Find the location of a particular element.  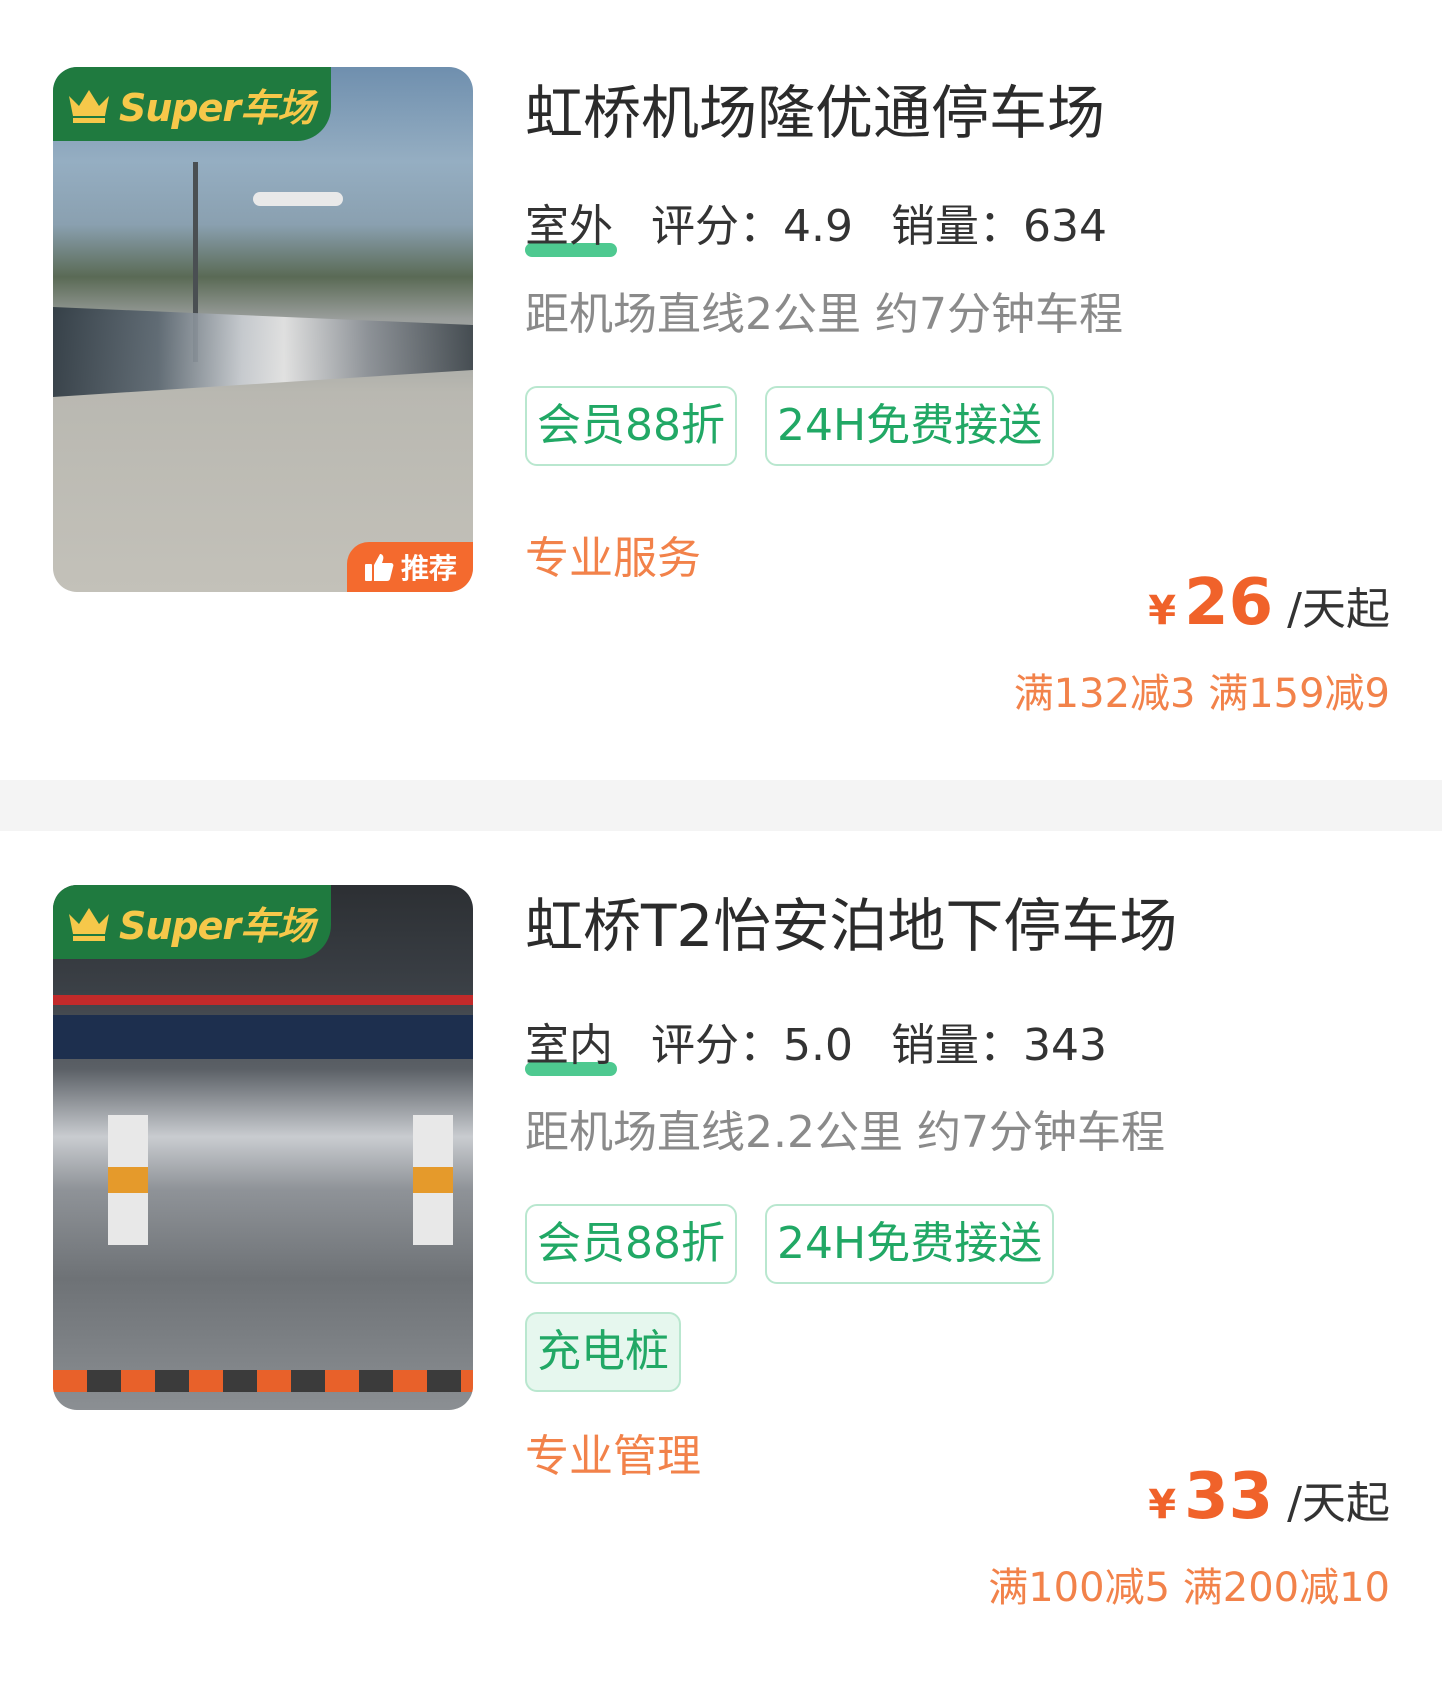

indoor-garage-image is located at coordinates (263, 1147).